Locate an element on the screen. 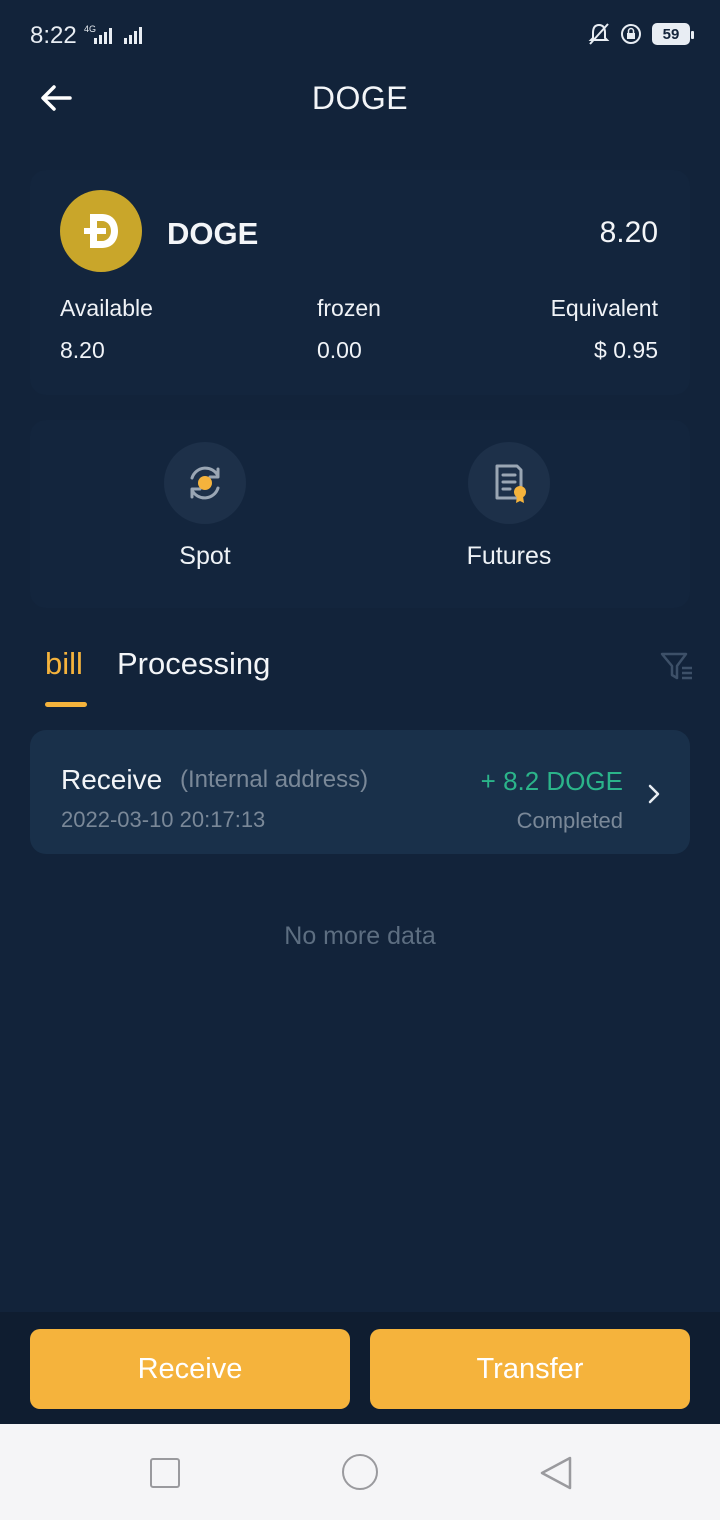 The width and height of the screenshot is (720, 1520). account-actions-card: Spot Futures is located at coordinates (360, 514).